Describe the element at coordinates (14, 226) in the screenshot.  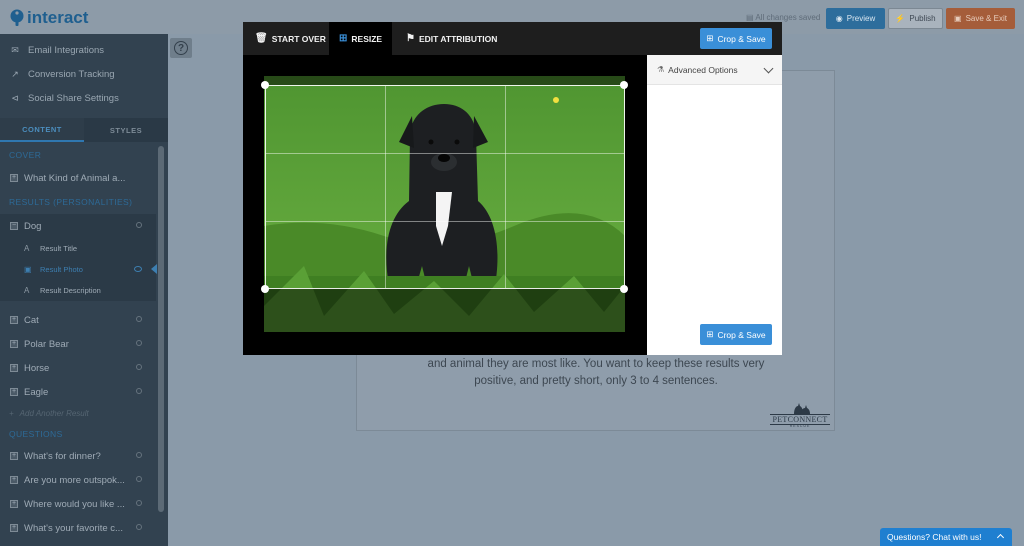
I see `collapse-minus-icon: −` at that location.